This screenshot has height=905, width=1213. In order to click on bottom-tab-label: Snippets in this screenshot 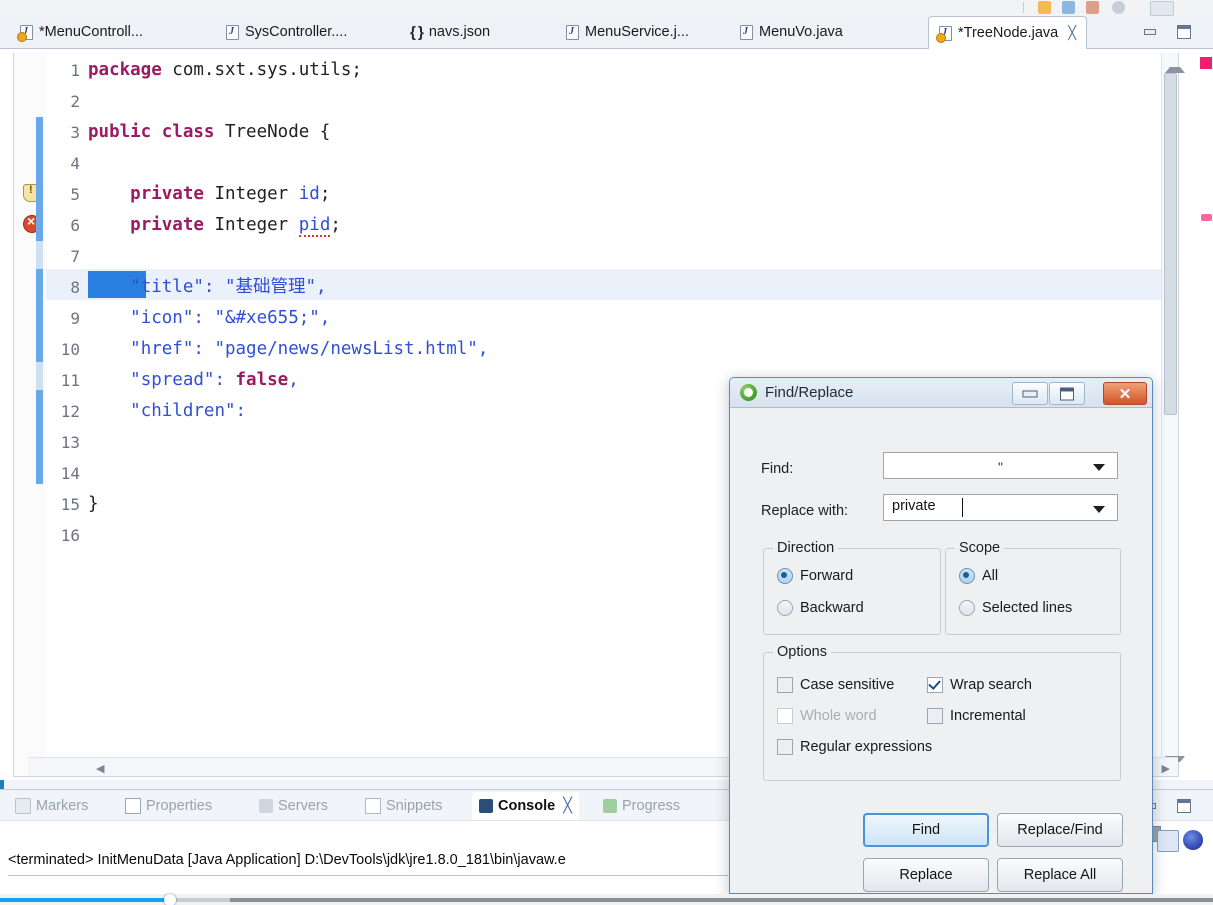, I will do `click(414, 806)`.